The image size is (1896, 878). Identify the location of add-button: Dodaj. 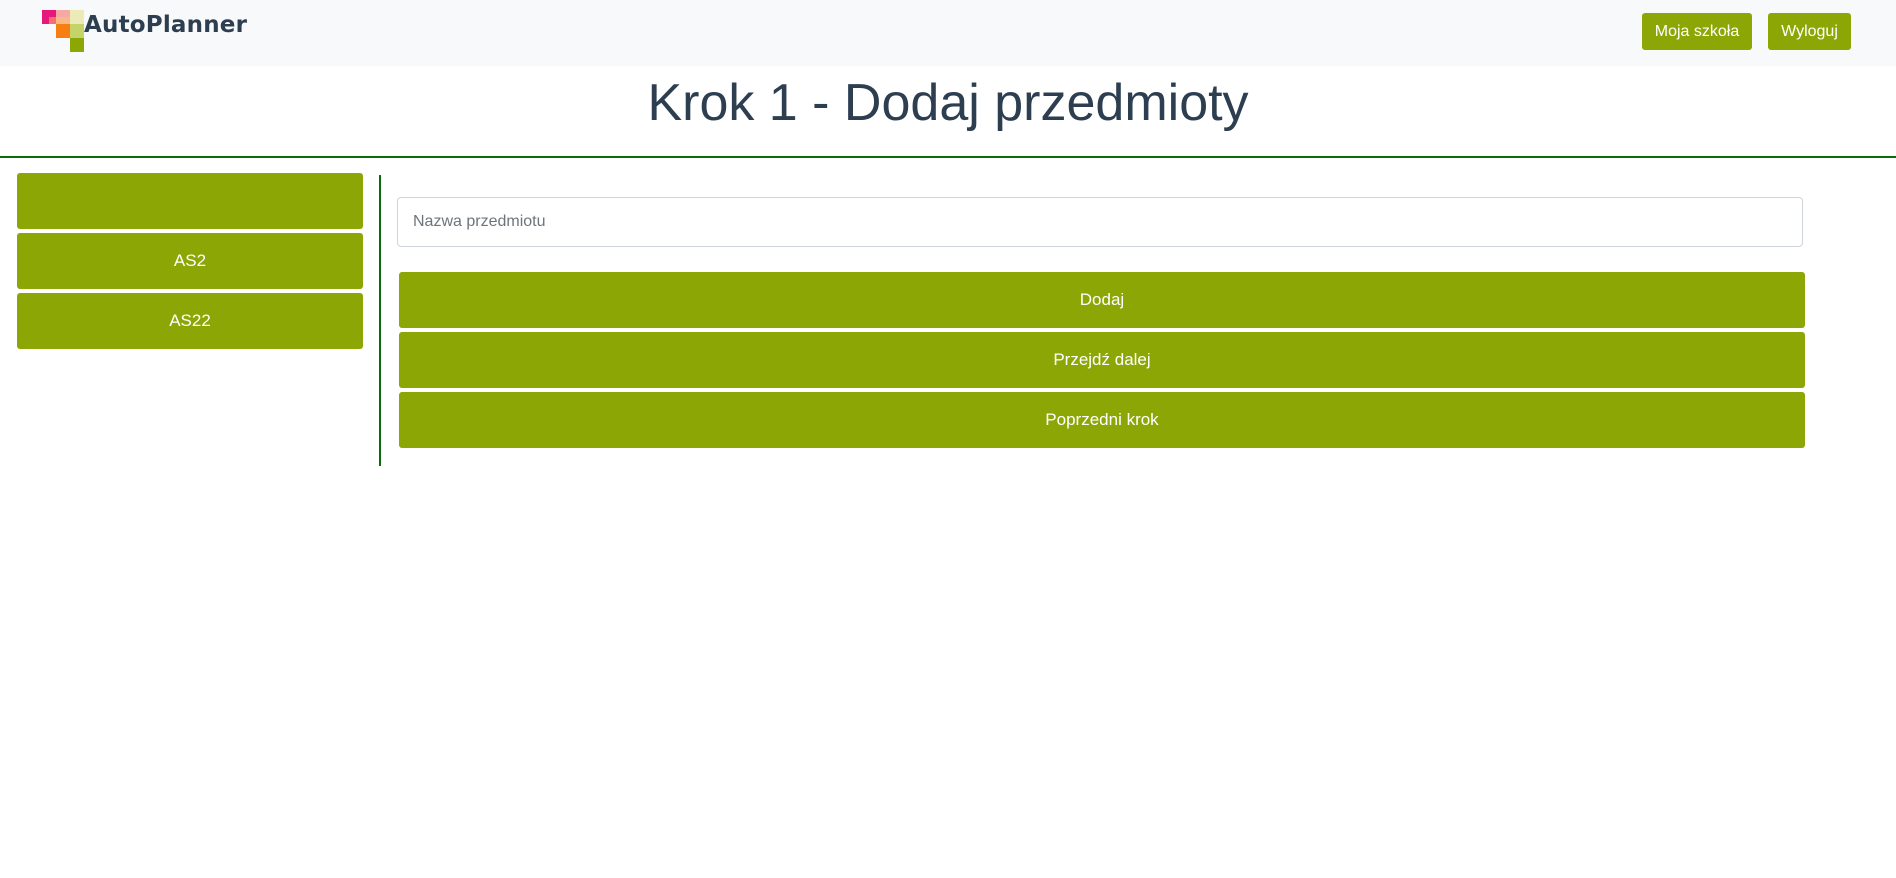
(1102, 300).